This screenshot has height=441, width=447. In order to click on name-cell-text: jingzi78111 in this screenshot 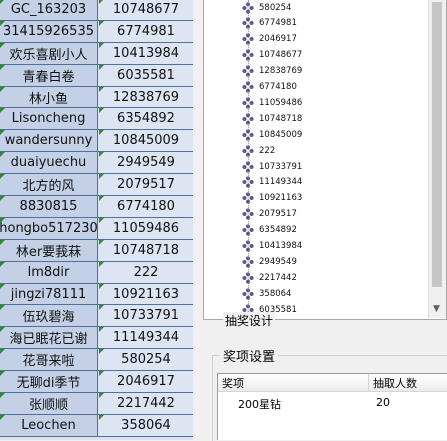, I will do `click(48, 294)`.